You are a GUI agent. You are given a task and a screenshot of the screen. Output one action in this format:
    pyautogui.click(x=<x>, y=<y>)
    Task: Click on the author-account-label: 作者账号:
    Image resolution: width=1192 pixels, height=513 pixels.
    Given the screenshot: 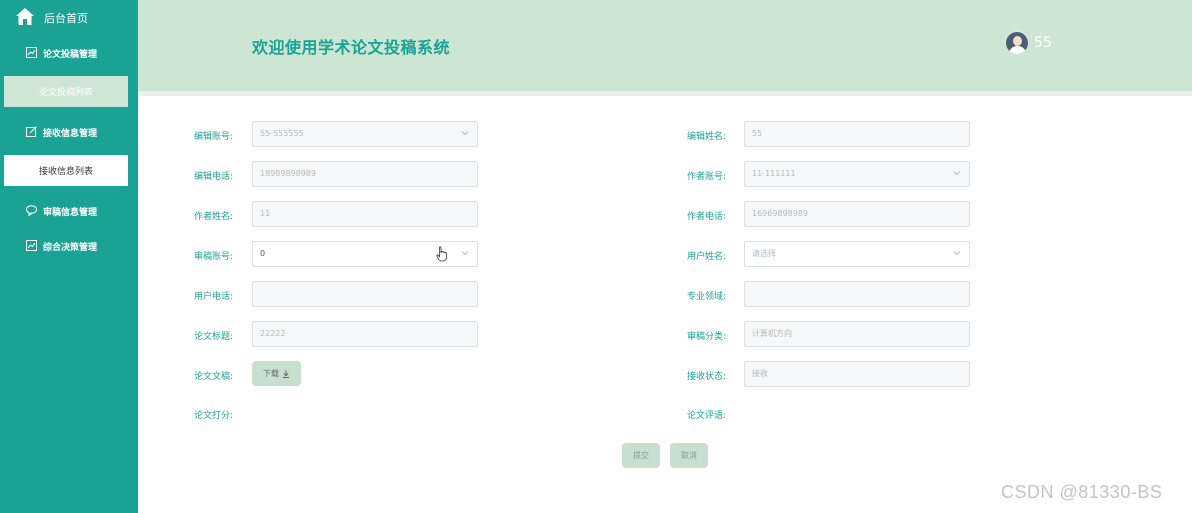 What is the action you would take?
    pyautogui.click(x=707, y=177)
    